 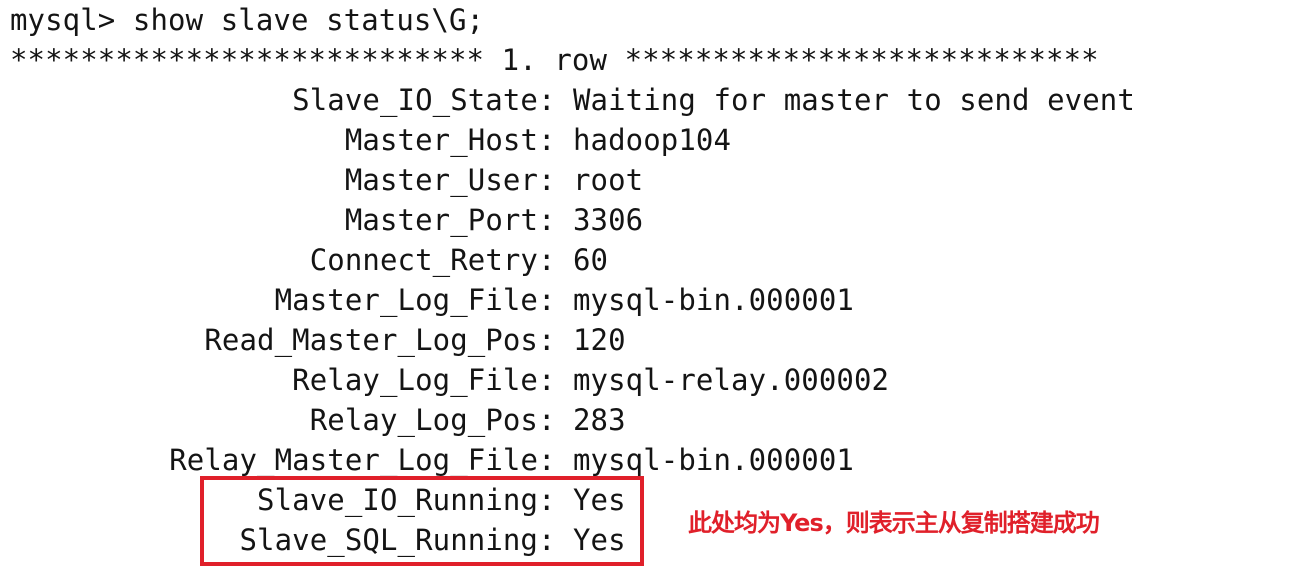 What do you see at coordinates (423, 420) in the screenshot?
I see `field-key: Relay_Log_Pos` at bounding box center [423, 420].